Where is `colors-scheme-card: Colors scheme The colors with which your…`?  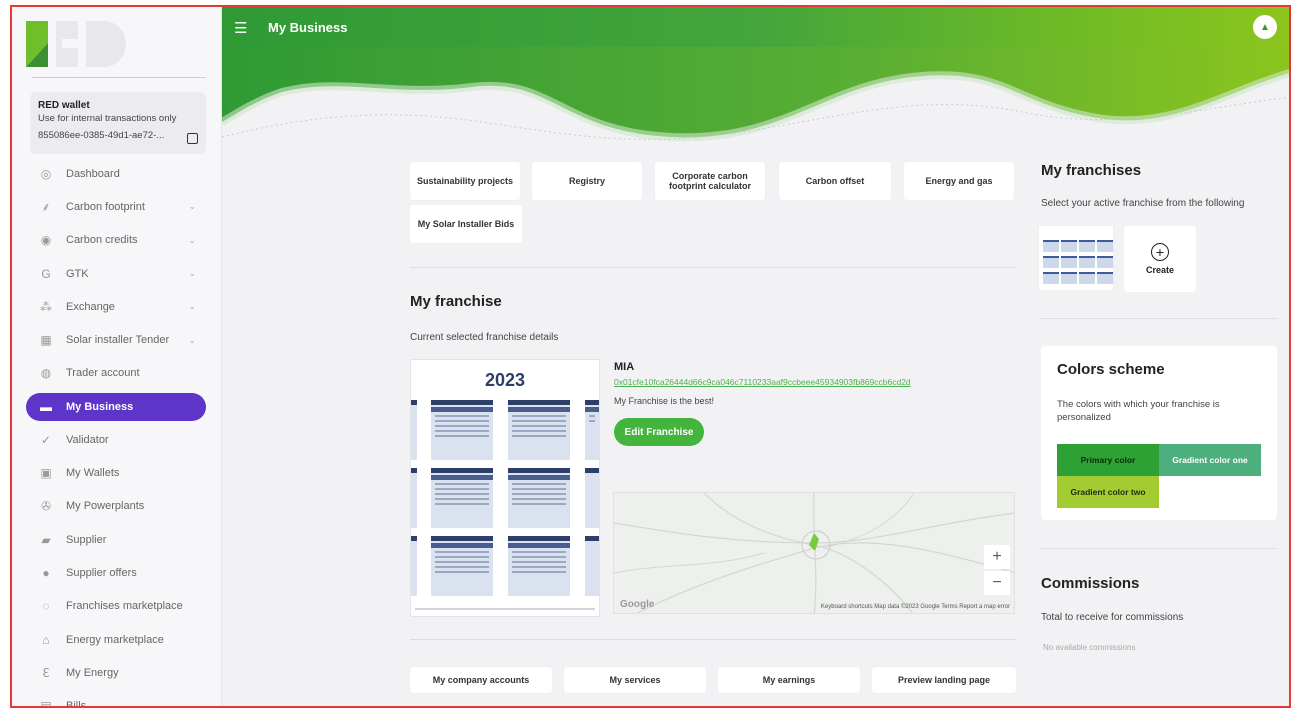 colors-scheme-card: Colors scheme The colors with which your… is located at coordinates (1159, 433).